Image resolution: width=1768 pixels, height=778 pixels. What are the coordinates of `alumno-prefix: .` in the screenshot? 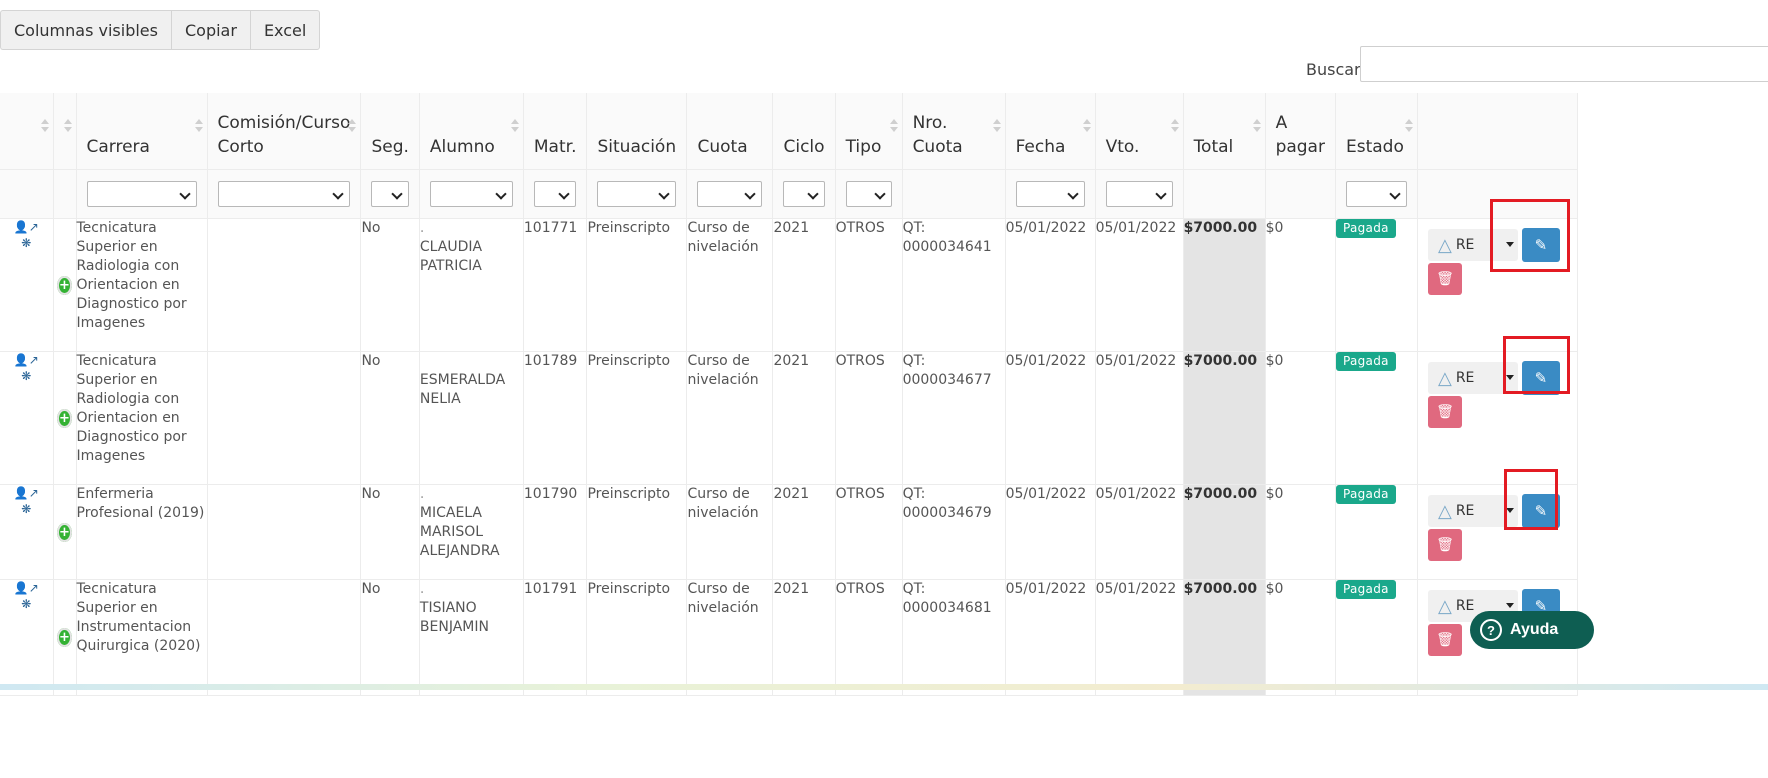 It's located at (422, 589).